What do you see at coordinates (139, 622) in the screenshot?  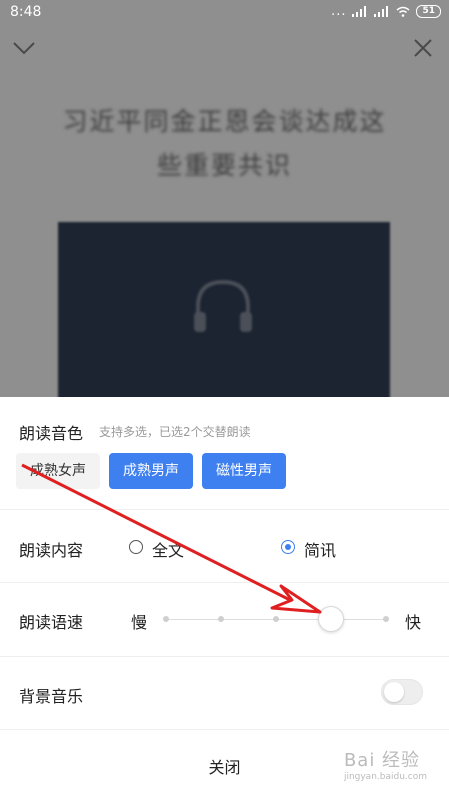 I see `speed-slow-label: 慢` at bounding box center [139, 622].